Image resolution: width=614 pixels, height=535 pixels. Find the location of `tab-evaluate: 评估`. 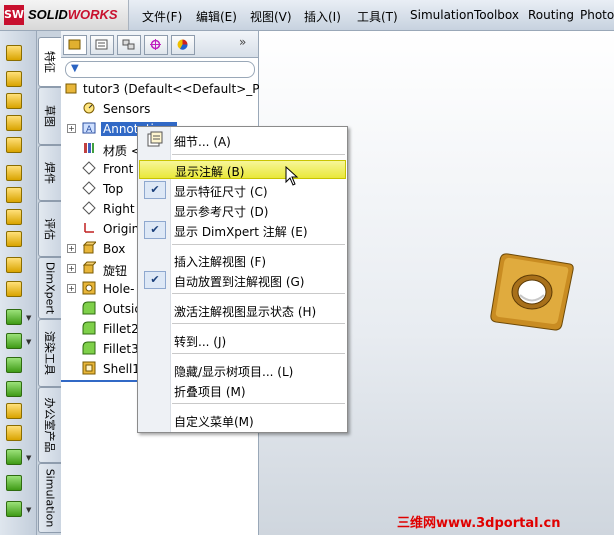

tab-evaluate: 评估 is located at coordinates (50, 229).